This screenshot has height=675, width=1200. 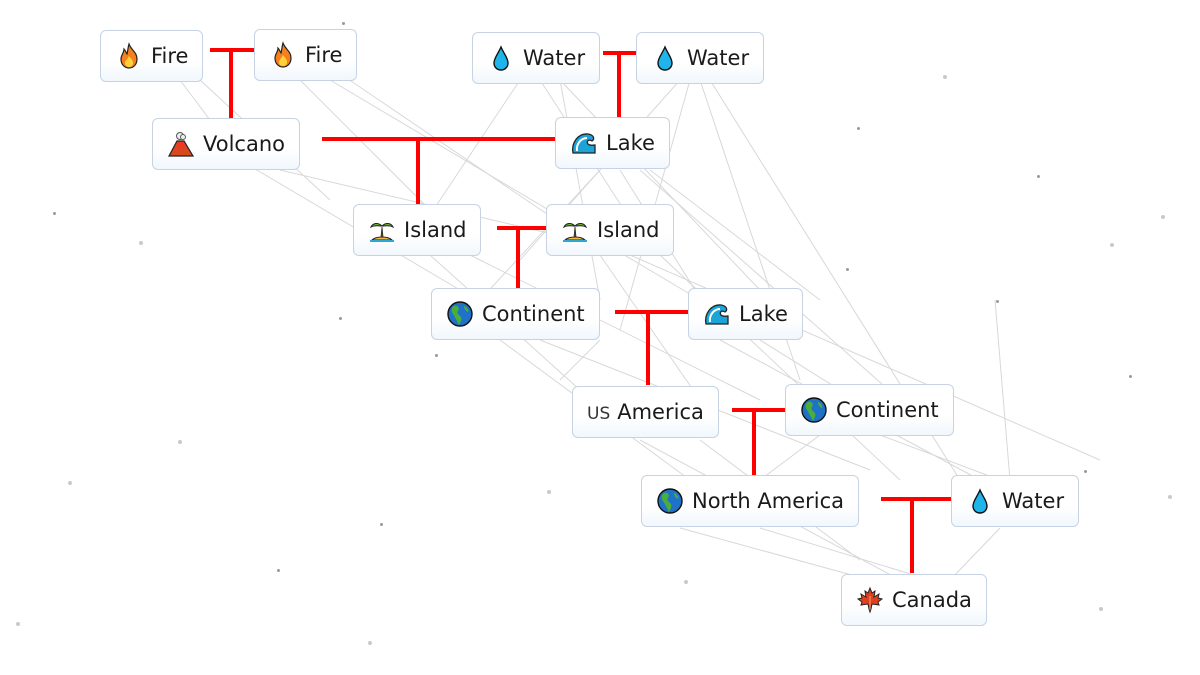 What do you see at coordinates (916, 535) in the screenshot?
I see `connector-northamerica-water-canada` at bounding box center [916, 535].